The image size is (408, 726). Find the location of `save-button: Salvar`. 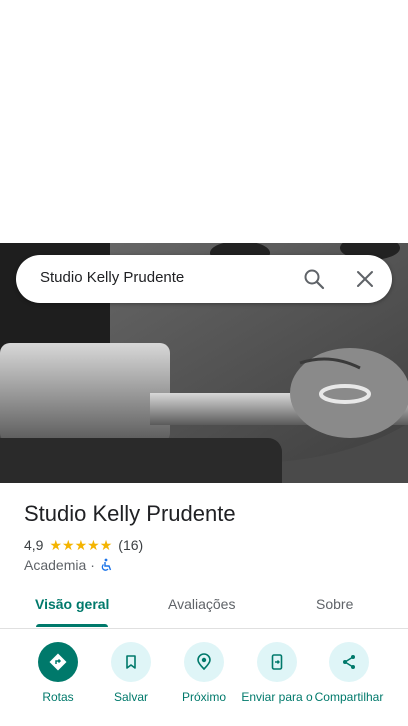

save-button: Salvar is located at coordinates (131, 673).